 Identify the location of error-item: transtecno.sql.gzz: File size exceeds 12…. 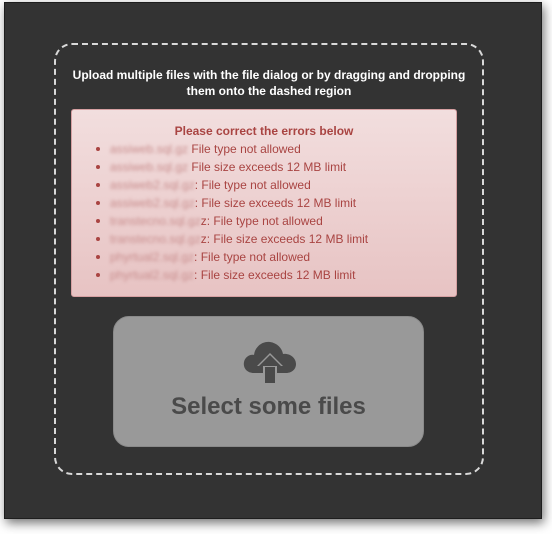
(271, 239).